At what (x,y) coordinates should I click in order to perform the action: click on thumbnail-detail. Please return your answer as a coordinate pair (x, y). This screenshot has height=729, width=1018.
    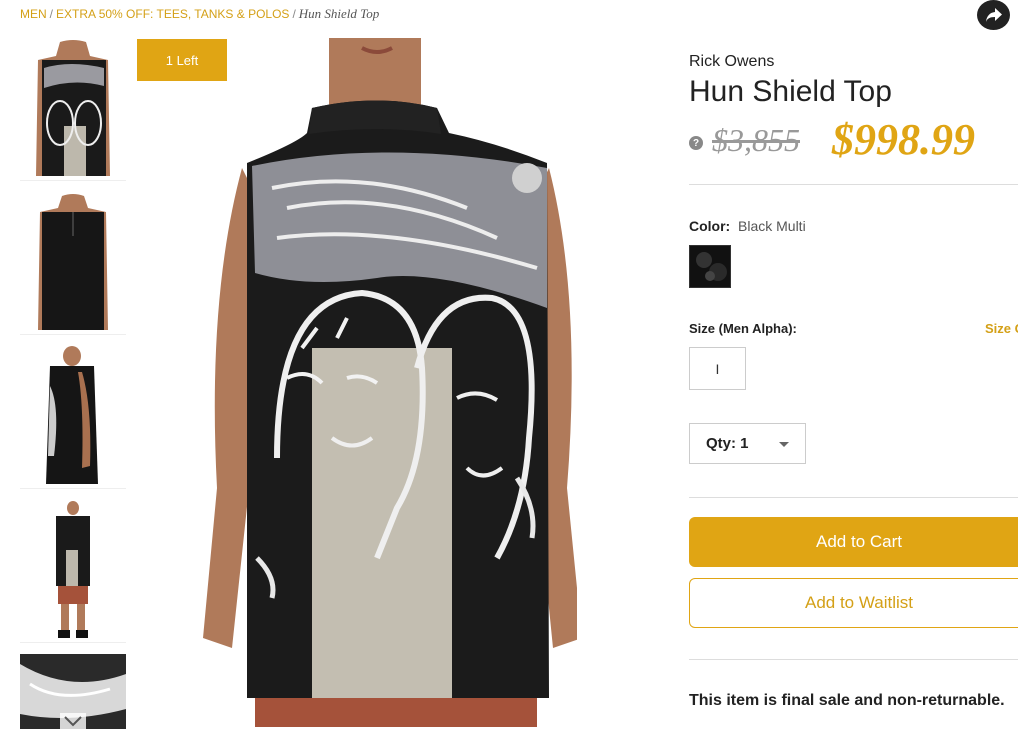
    Looking at the image, I should click on (73, 691).